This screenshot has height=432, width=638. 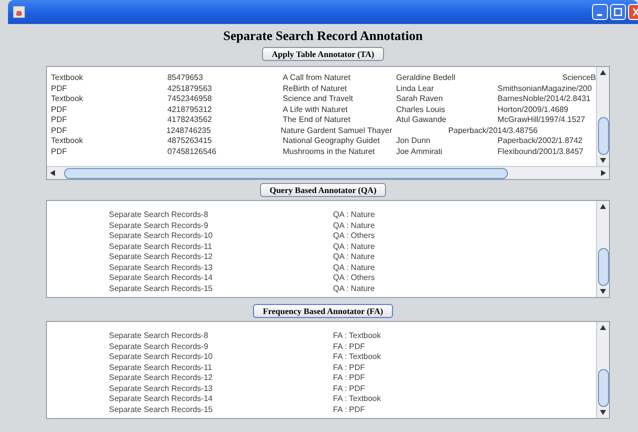 What do you see at coordinates (190, 141) in the screenshot?
I see `table-cell-text: 4875263415` at bounding box center [190, 141].